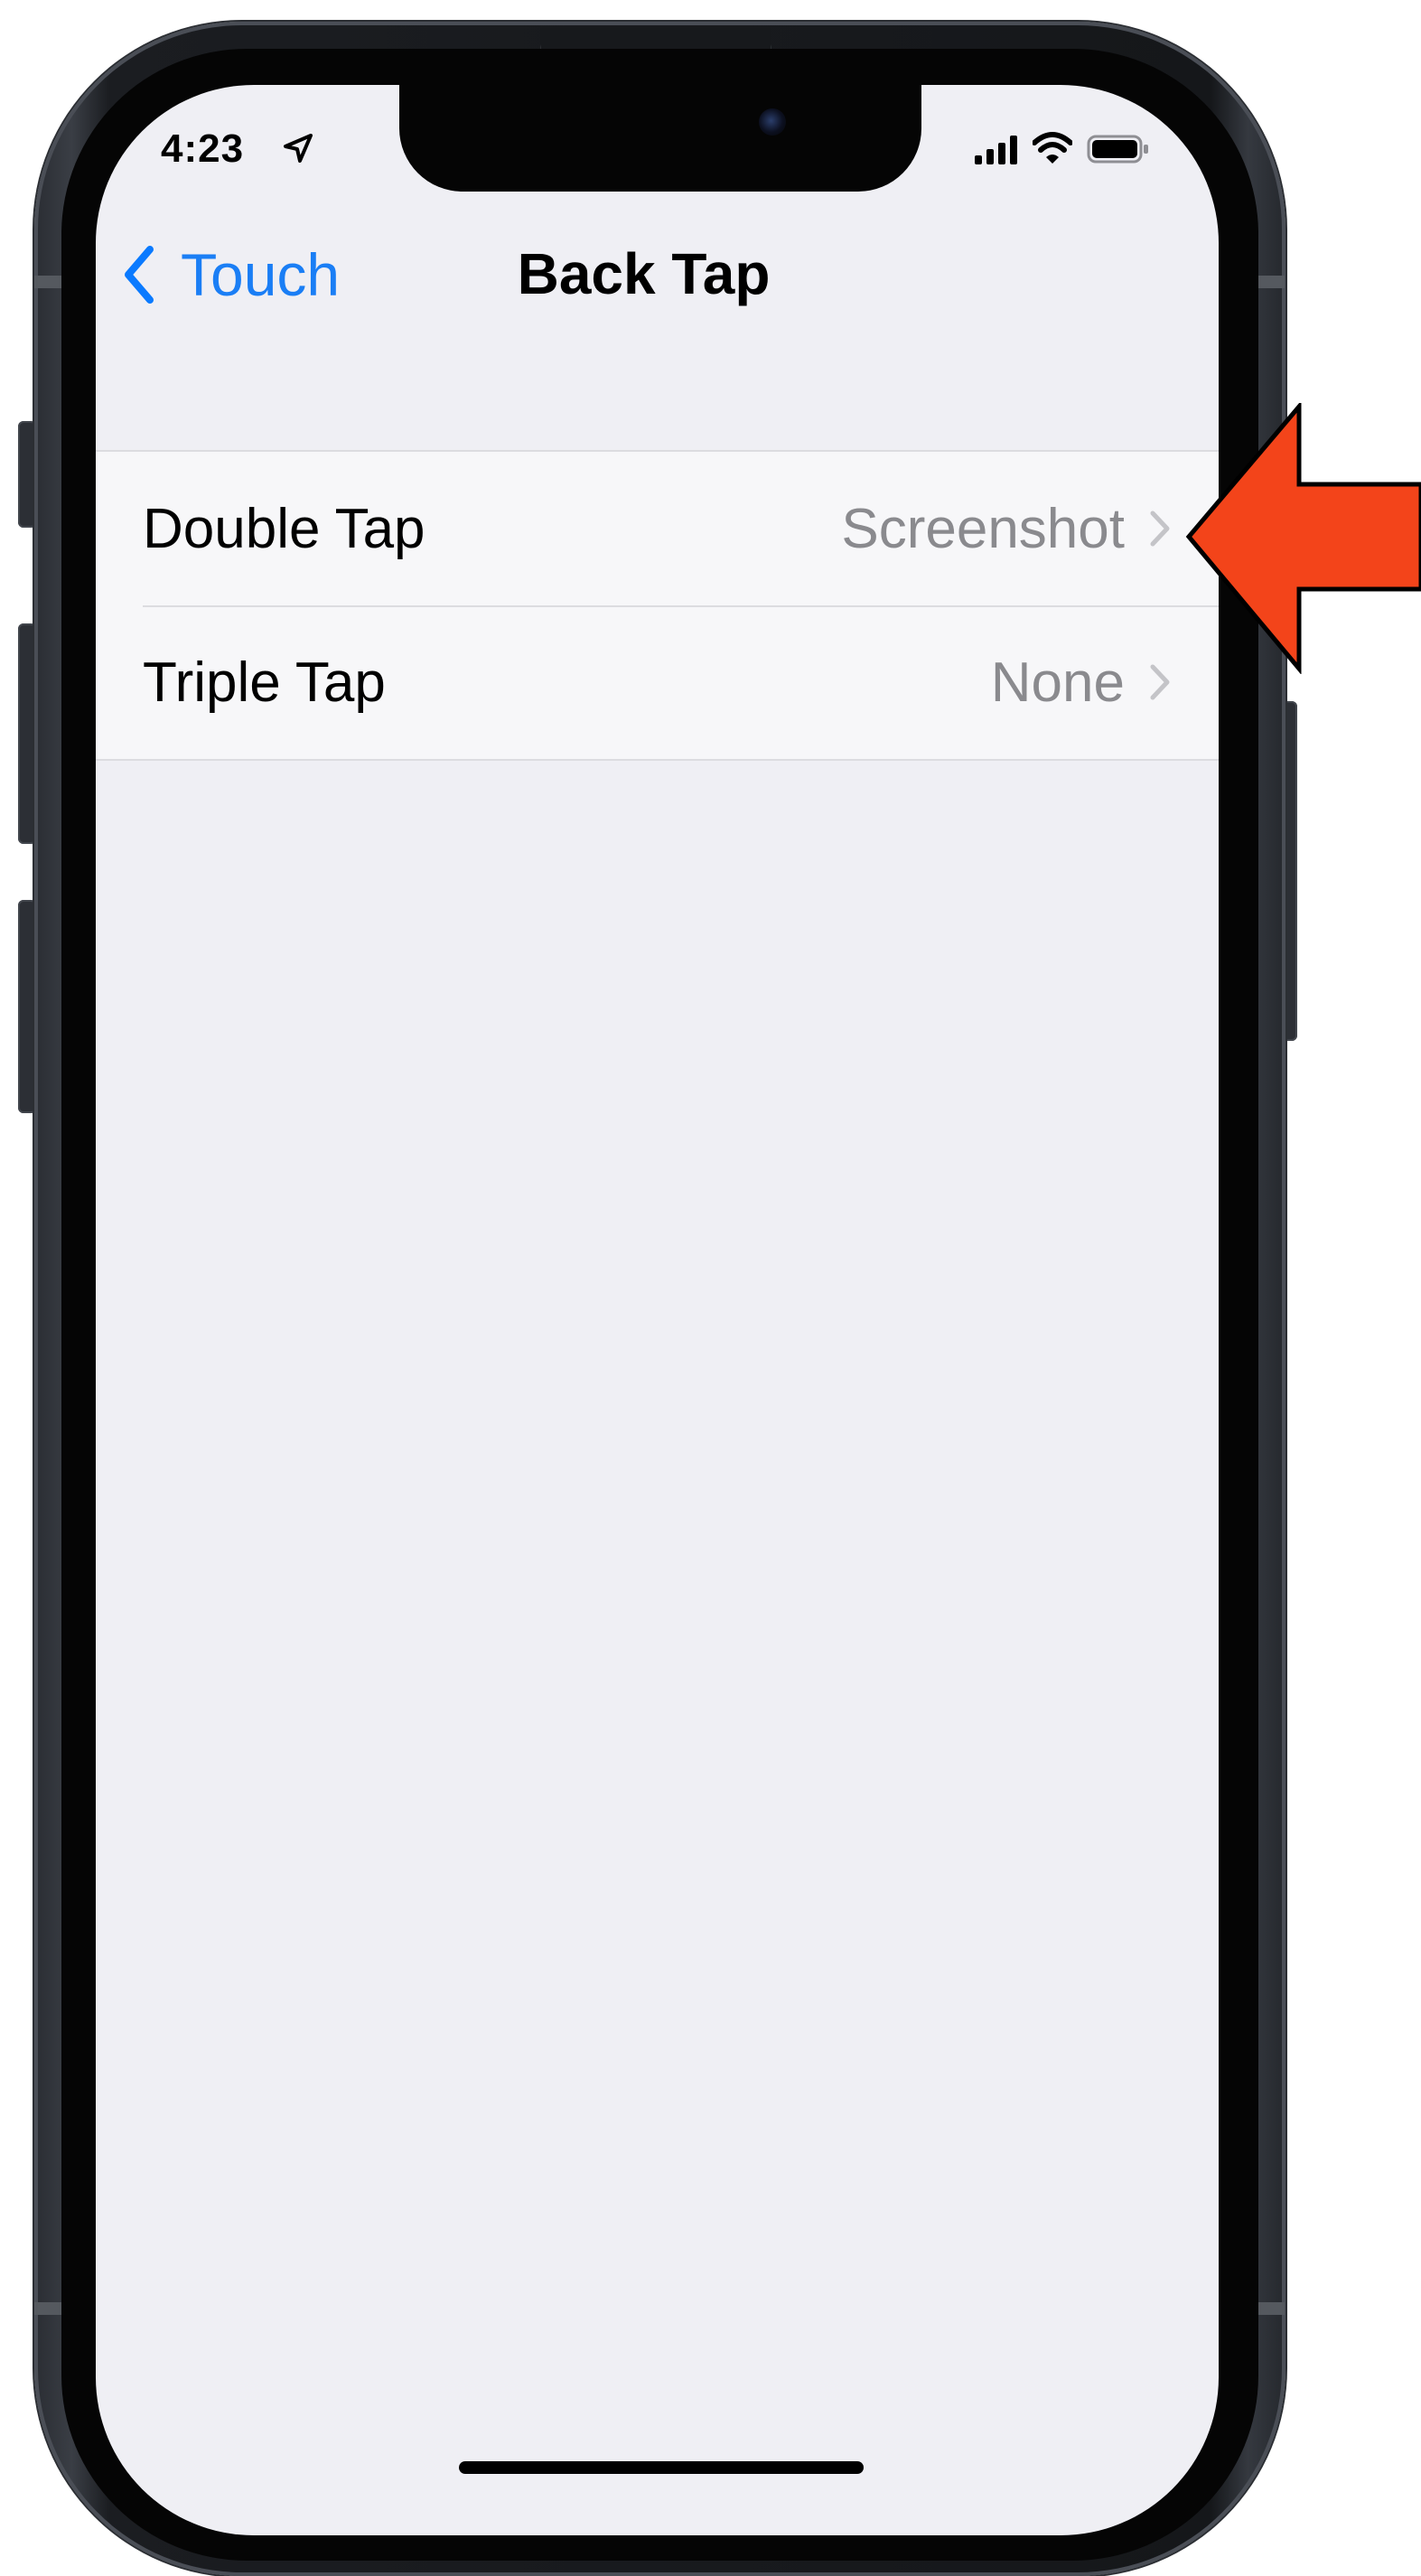 Image resolution: width=1421 pixels, height=2576 pixels. I want to click on battery-icon, so click(1117, 149).